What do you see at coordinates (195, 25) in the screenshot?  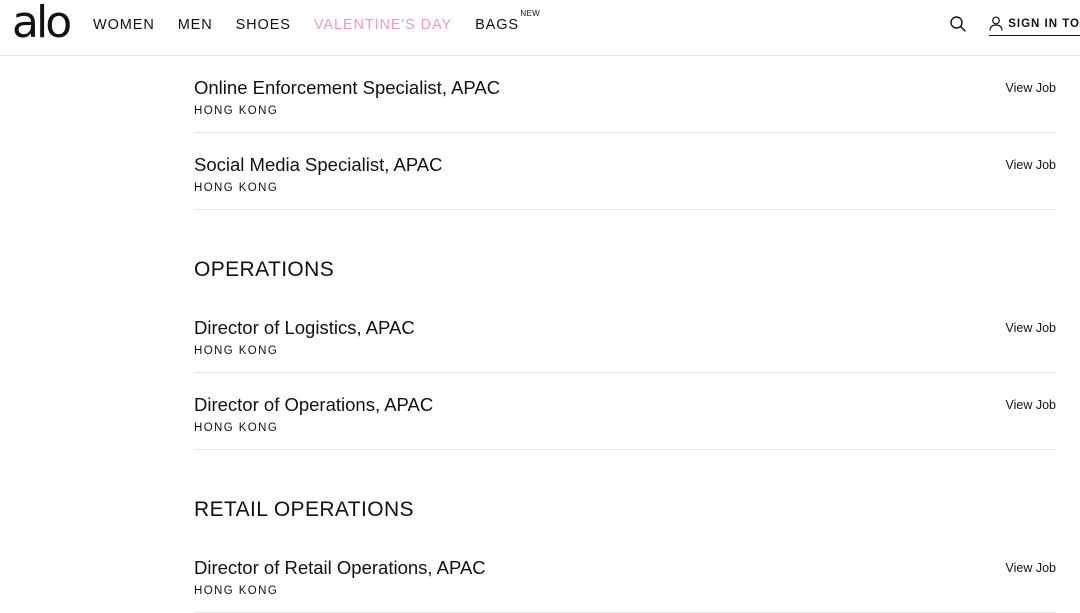 I see `nav-men: MEN` at bounding box center [195, 25].